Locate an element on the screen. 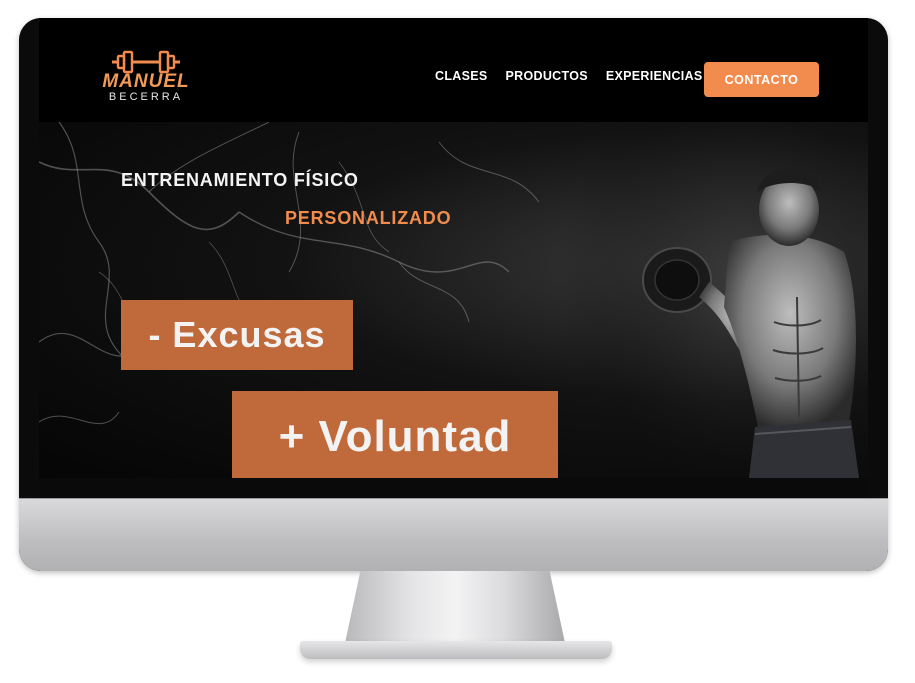 This screenshot has height=683, width=915. hero-heading-line2: PERSONALIZADO is located at coordinates (368, 218).